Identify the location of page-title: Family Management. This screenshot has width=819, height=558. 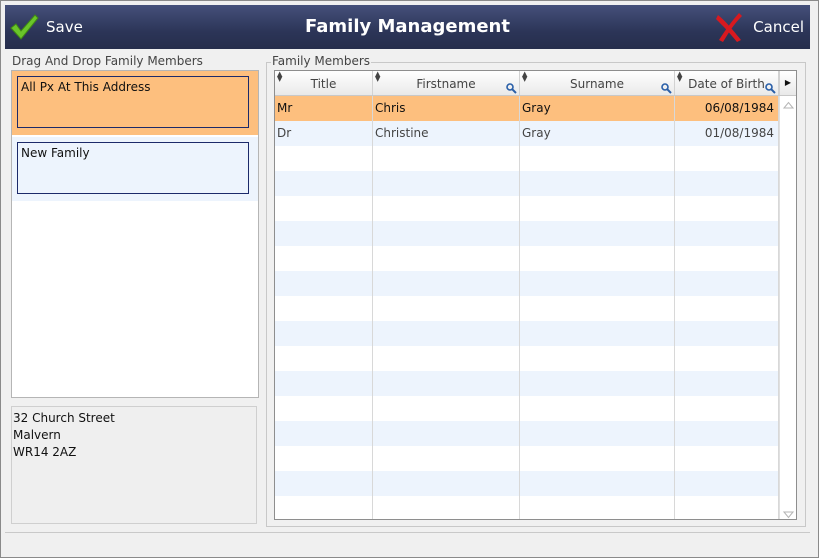
(407, 26).